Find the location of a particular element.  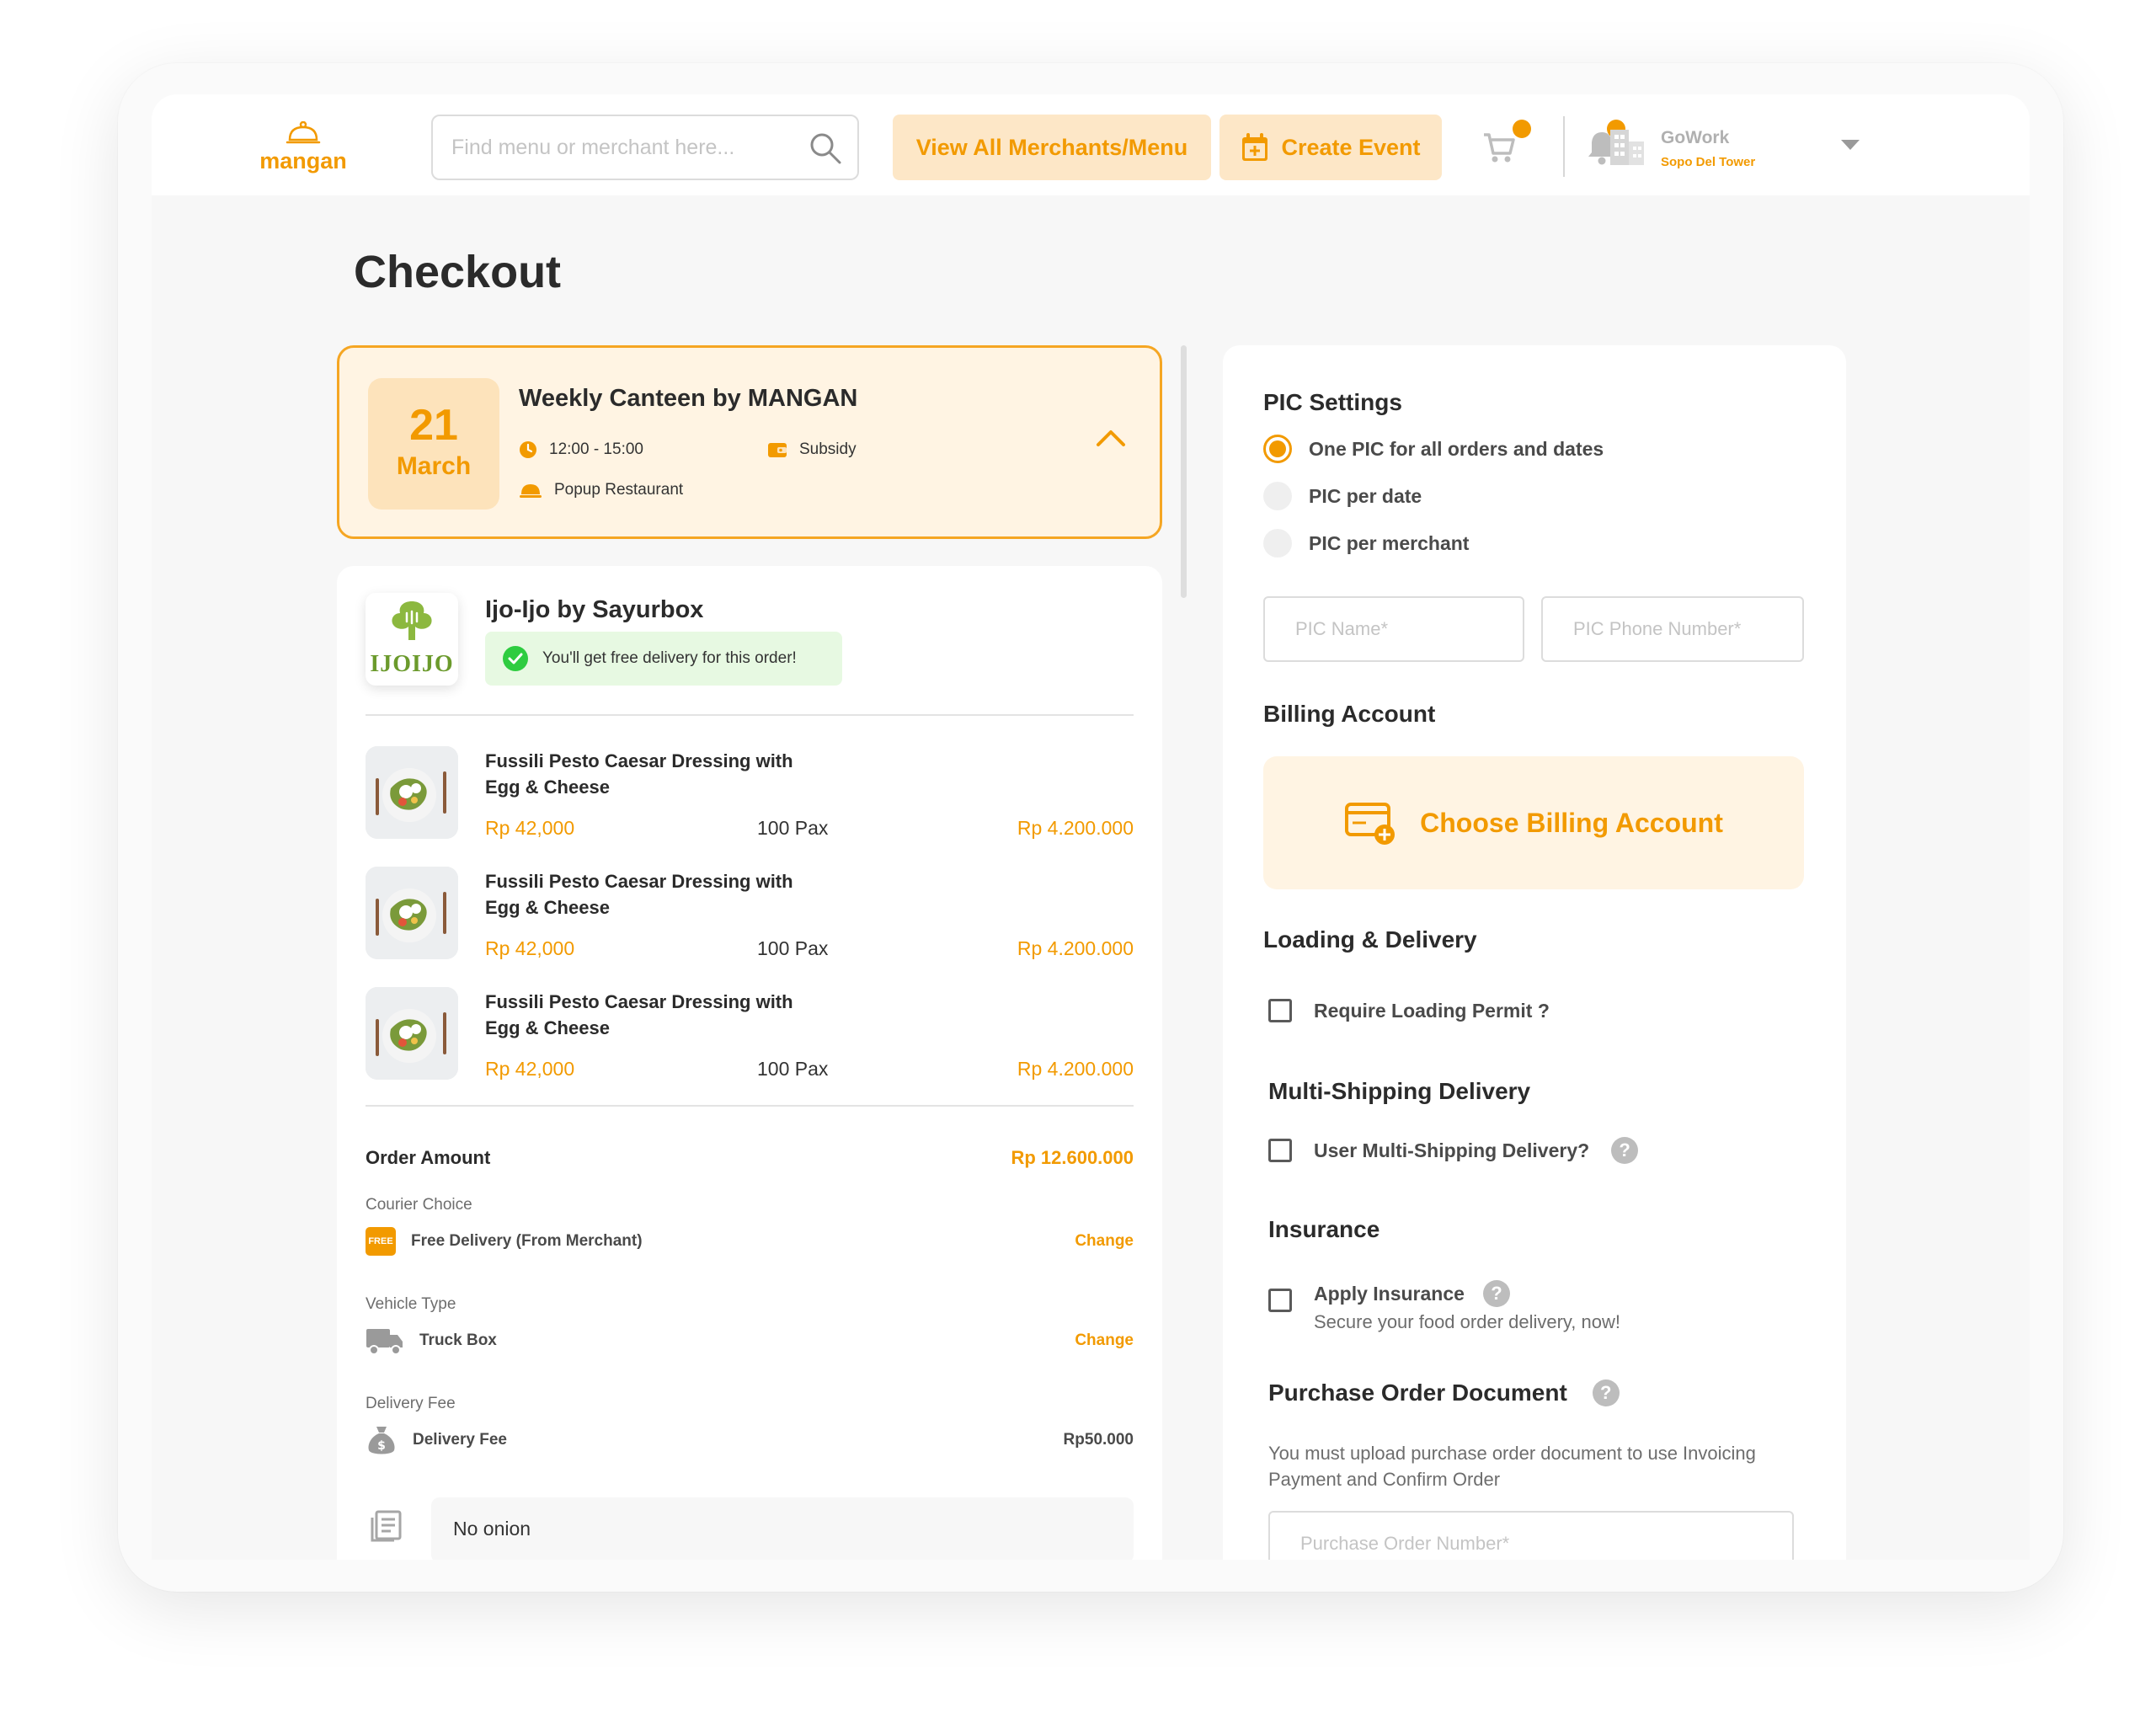

company-switcher is located at coordinates (1733, 145).